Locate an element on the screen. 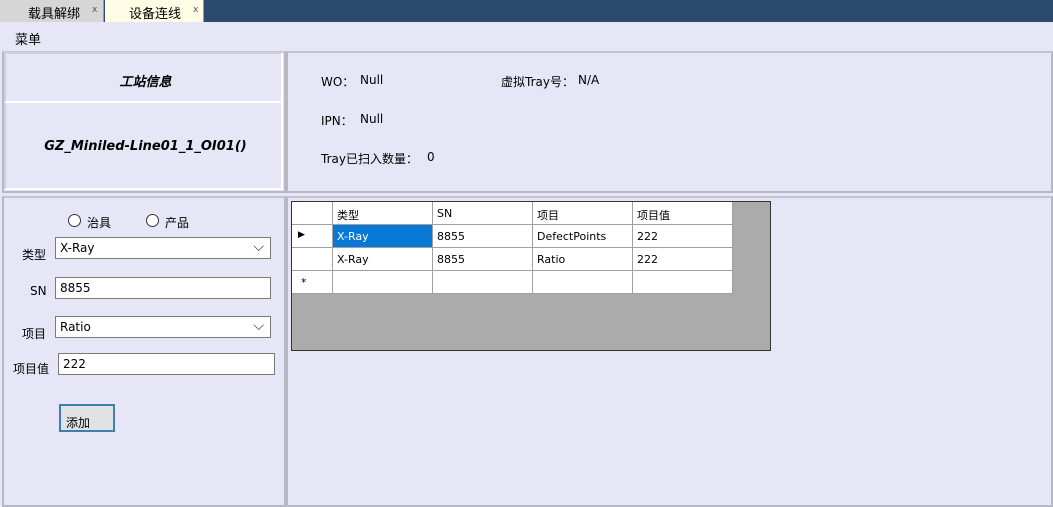 This screenshot has height=507, width=1053. fixture-radio-label: 治具 is located at coordinates (99, 223).